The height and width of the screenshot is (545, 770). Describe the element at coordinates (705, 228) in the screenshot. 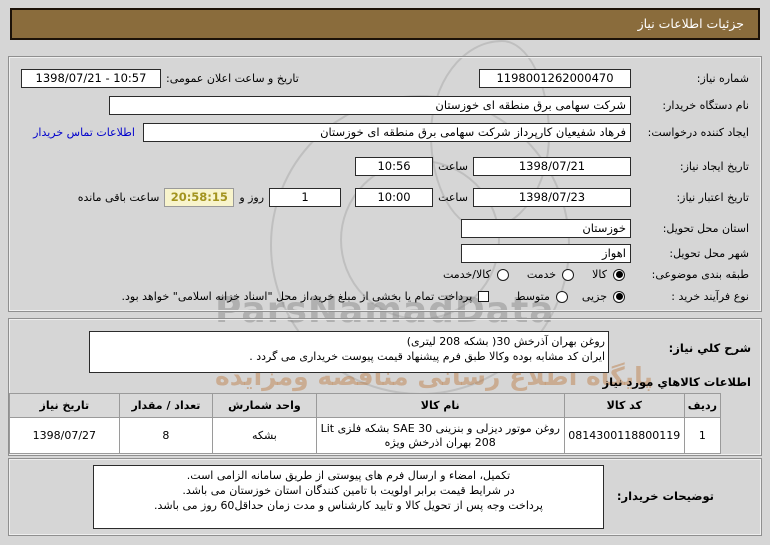

I see `province-label: استان محل تحویل:` at that location.